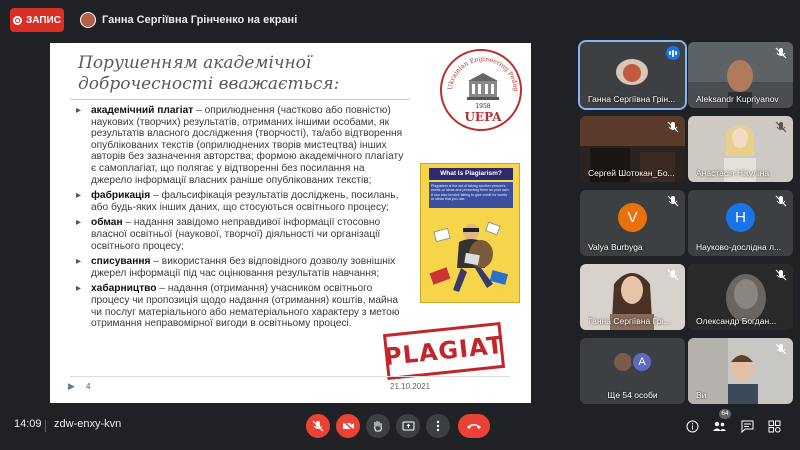 This screenshot has height=450, width=800. I want to click on phone-hangup-icon, so click(474, 426).